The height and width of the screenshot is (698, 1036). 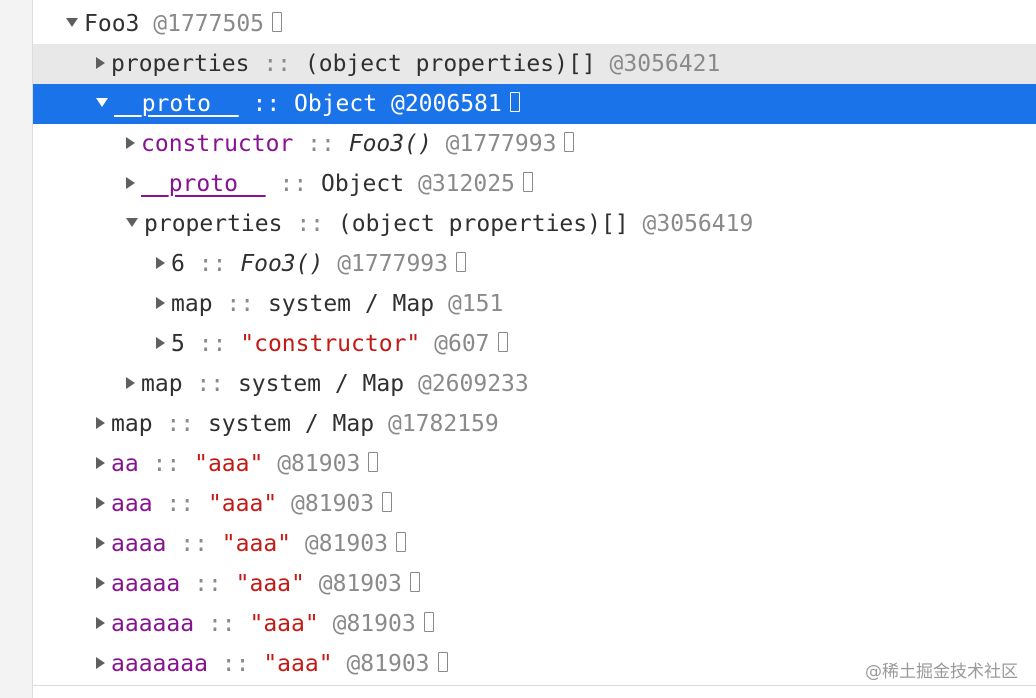 What do you see at coordinates (446, 104) in the screenshot?
I see `object-id: @2006581` at bounding box center [446, 104].